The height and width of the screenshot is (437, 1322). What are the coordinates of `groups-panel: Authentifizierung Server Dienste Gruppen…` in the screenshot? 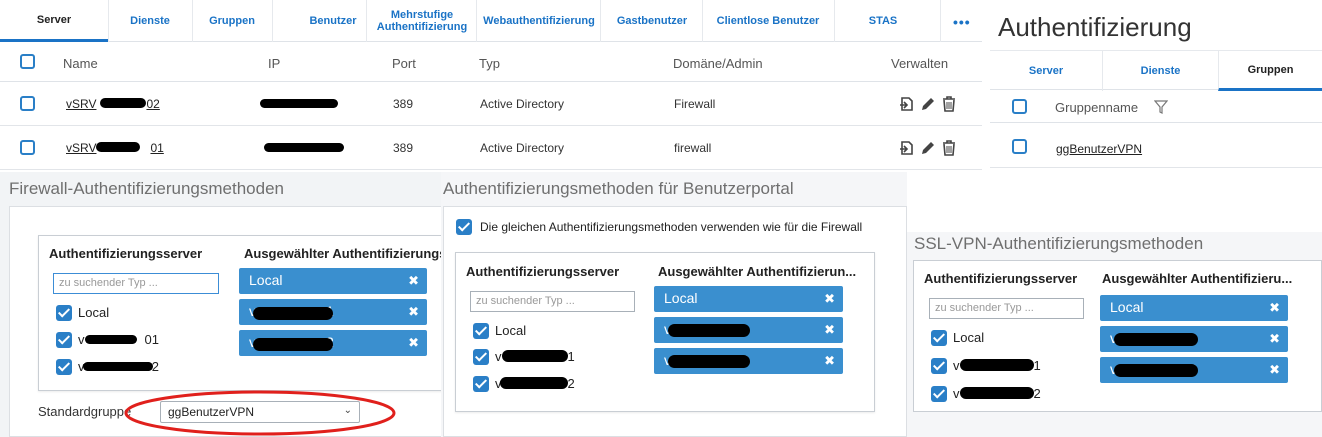 It's located at (1156, 86).